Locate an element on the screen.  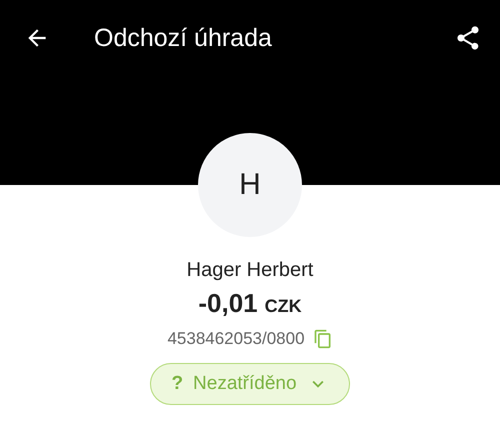
category-dropdown: ? Nezatříděno is located at coordinates (250, 384).